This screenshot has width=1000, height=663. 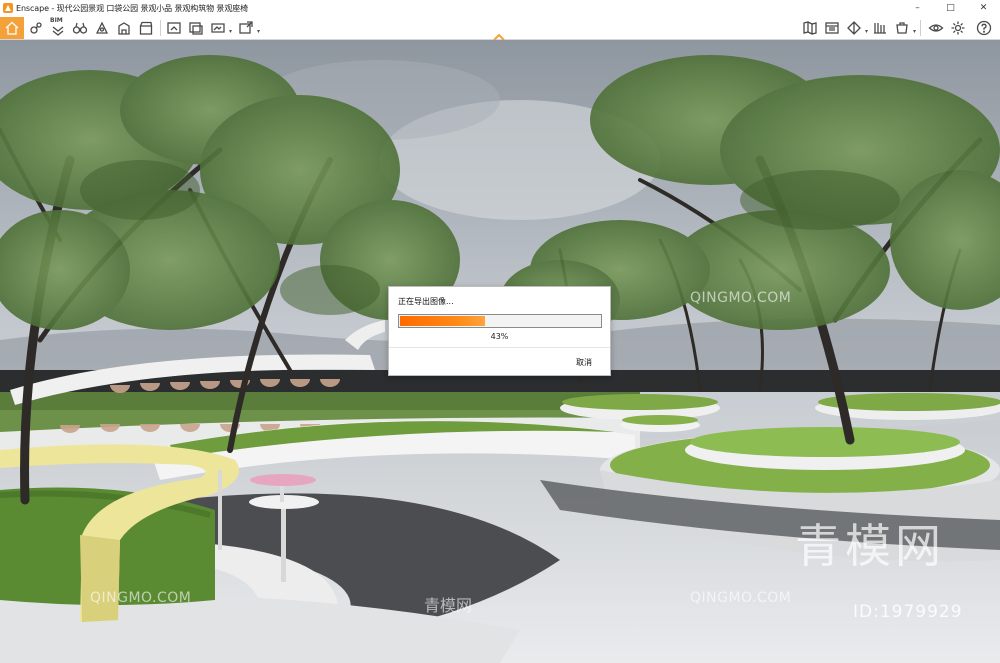 What do you see at coordinates (58, 27) in the screenshot?
I see `bim-button: BIM` at bounding box center [58, 27].